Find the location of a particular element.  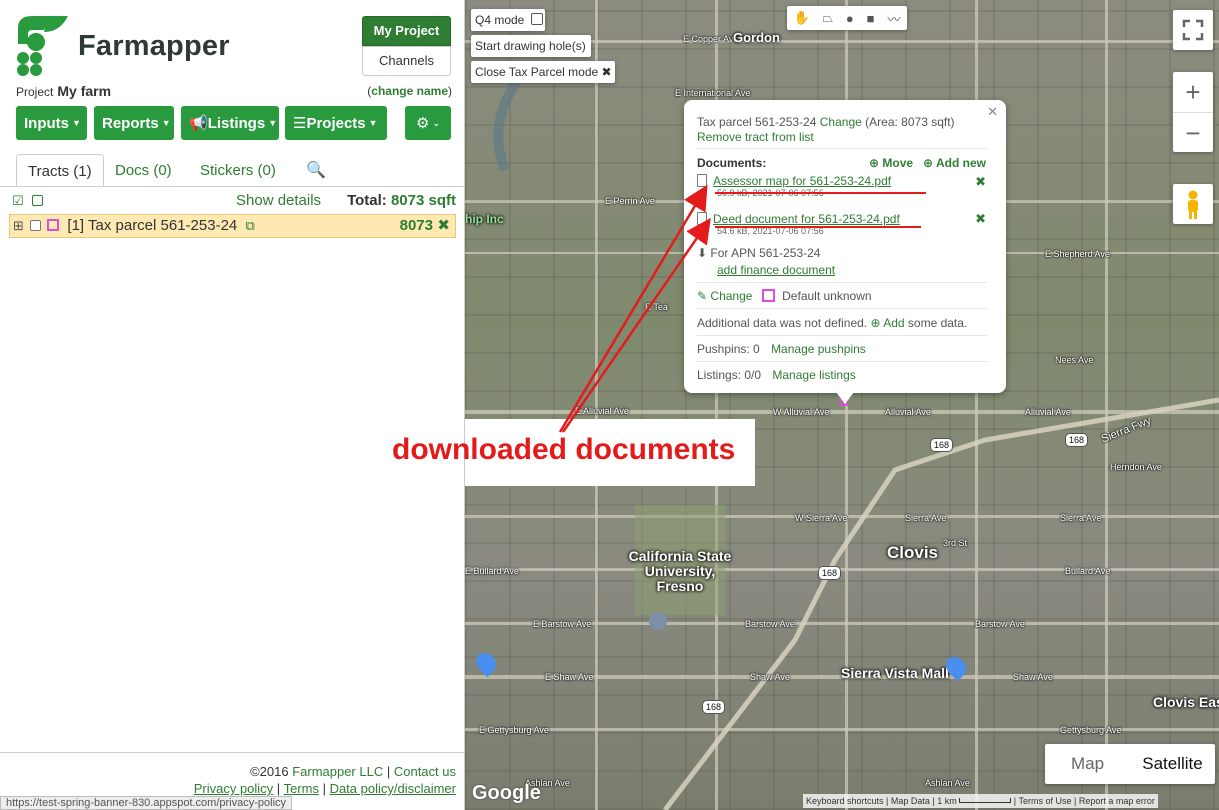

close-tax-parcel-button: Close Tax Parcel mode ✖ is located at coordinates (543, 72).